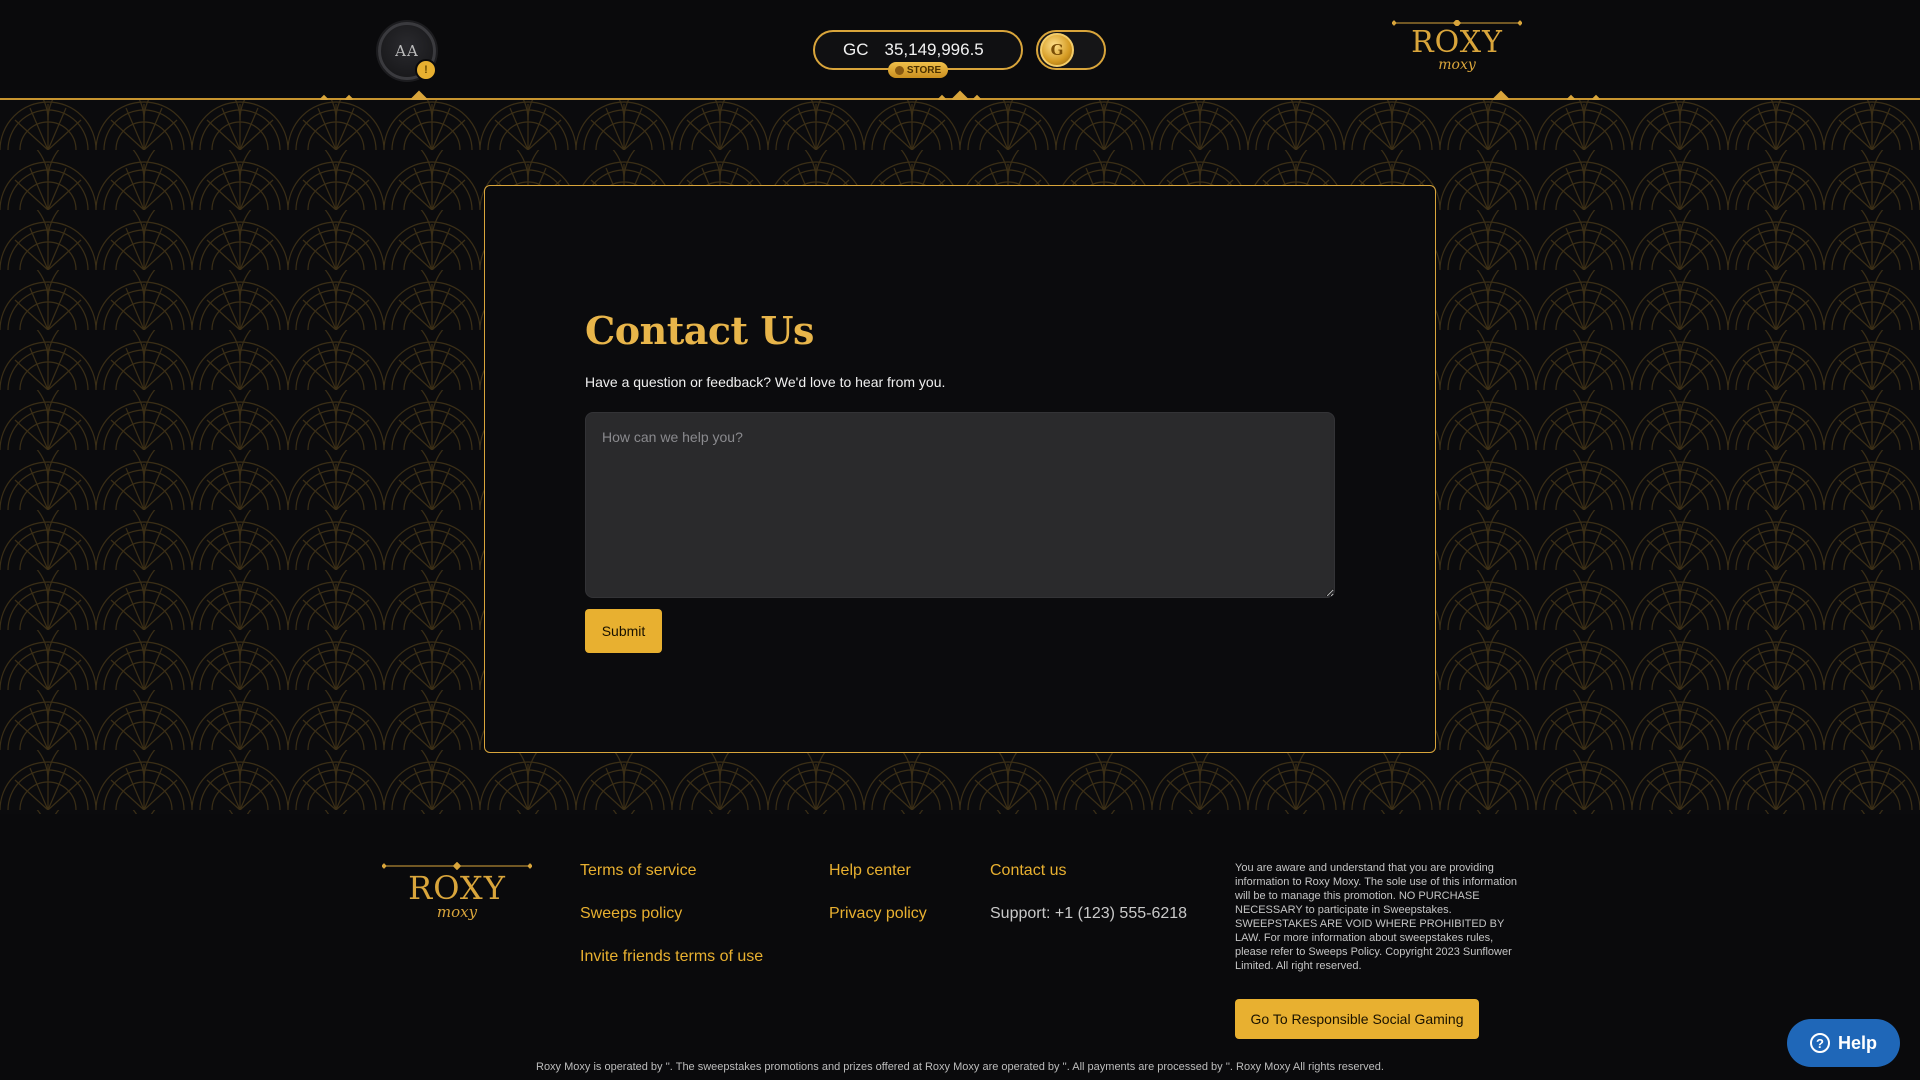  I want to click on terms-of-service-link: Terms of service, so click(638, 871).